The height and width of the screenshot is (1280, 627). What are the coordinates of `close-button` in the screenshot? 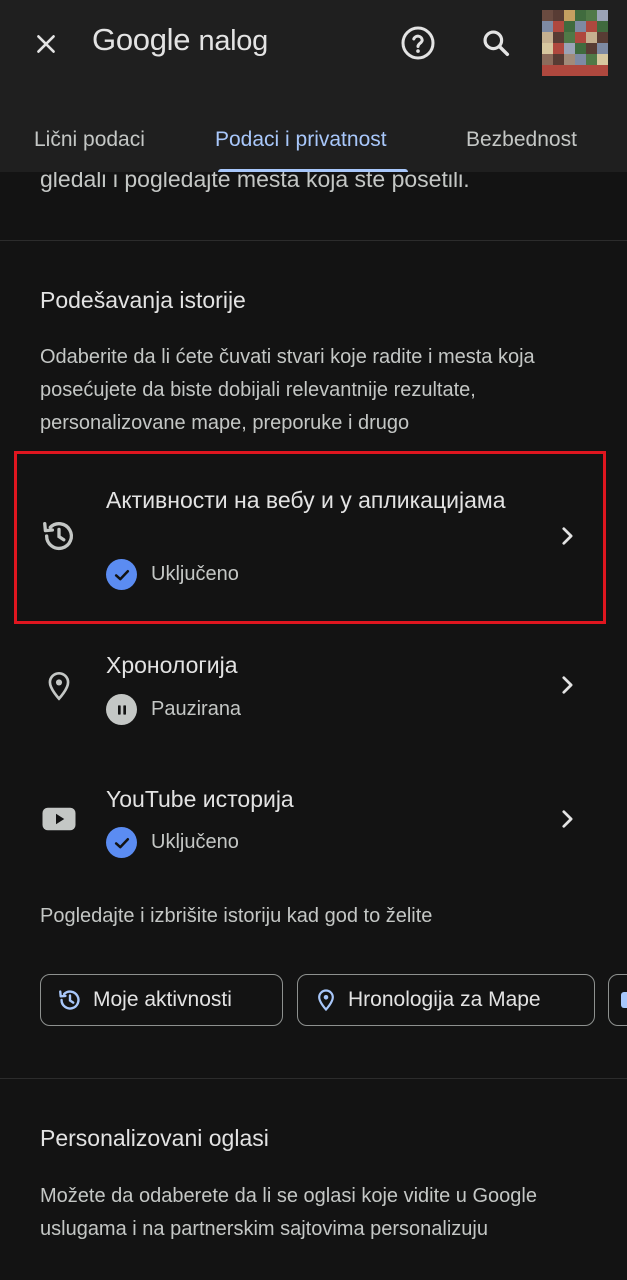 It's located at (46, 44).